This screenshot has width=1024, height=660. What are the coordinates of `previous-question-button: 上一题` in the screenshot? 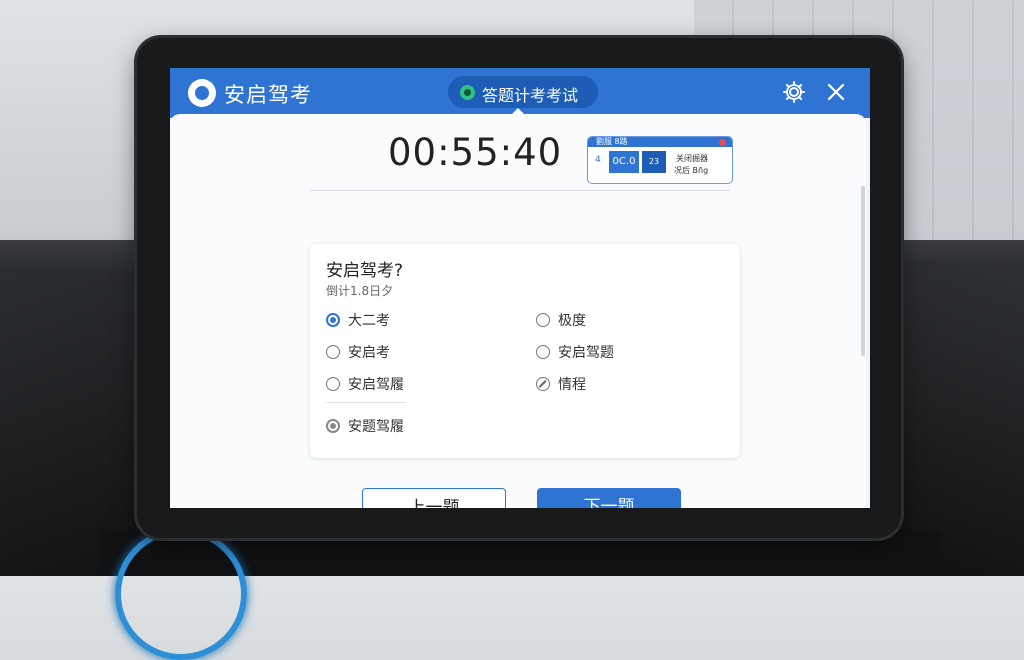 It's located at (434, 498).